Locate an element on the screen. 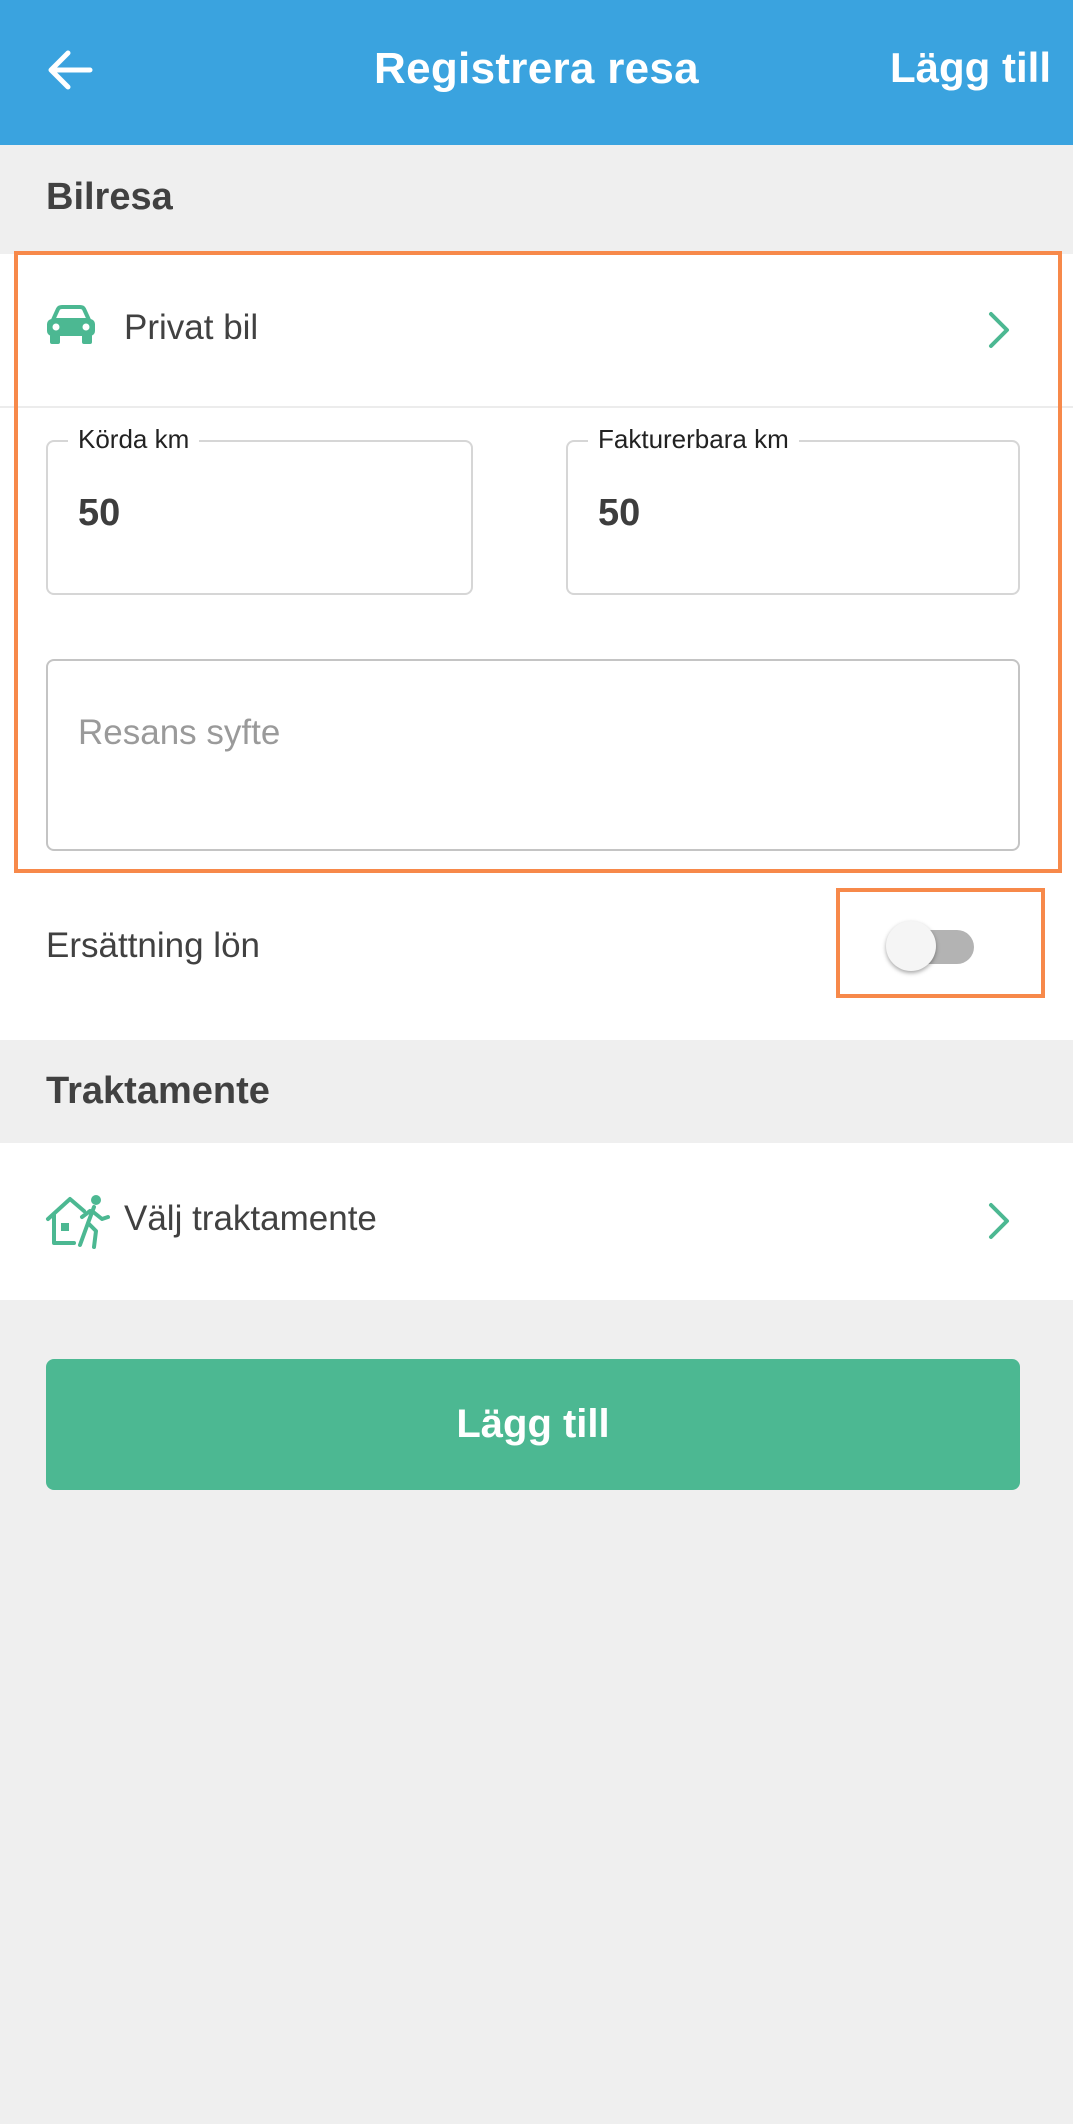 This screenshot has width=1073, height=2124. add-button-label: Lägg till is located at coordinates (533, 1424).